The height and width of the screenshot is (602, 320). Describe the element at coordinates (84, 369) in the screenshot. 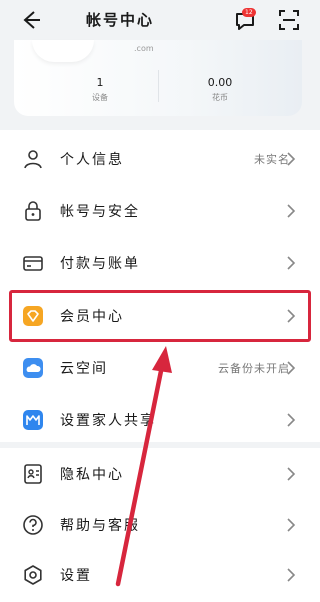

I see `menu-item-label: 云空间` at that location.